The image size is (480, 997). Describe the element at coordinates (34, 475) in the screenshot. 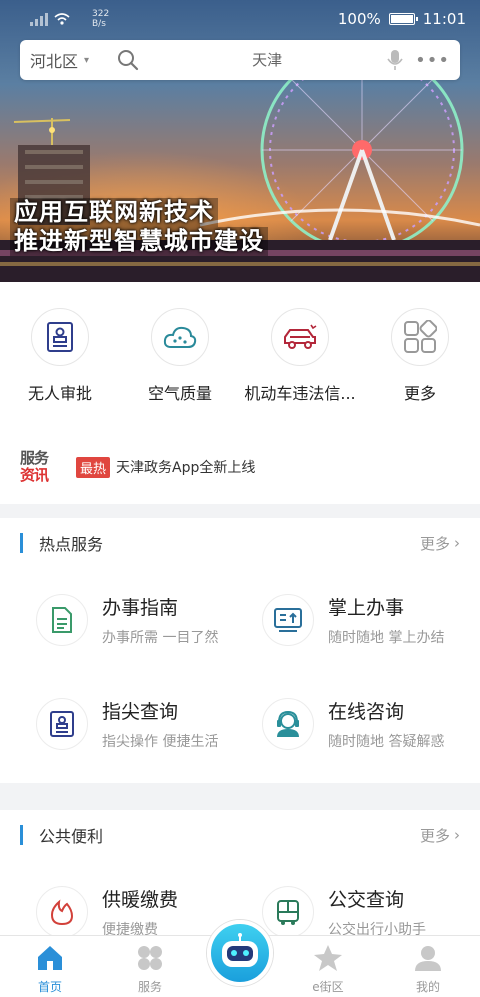

I see `news-logo-line-2: 资讯` at that location.